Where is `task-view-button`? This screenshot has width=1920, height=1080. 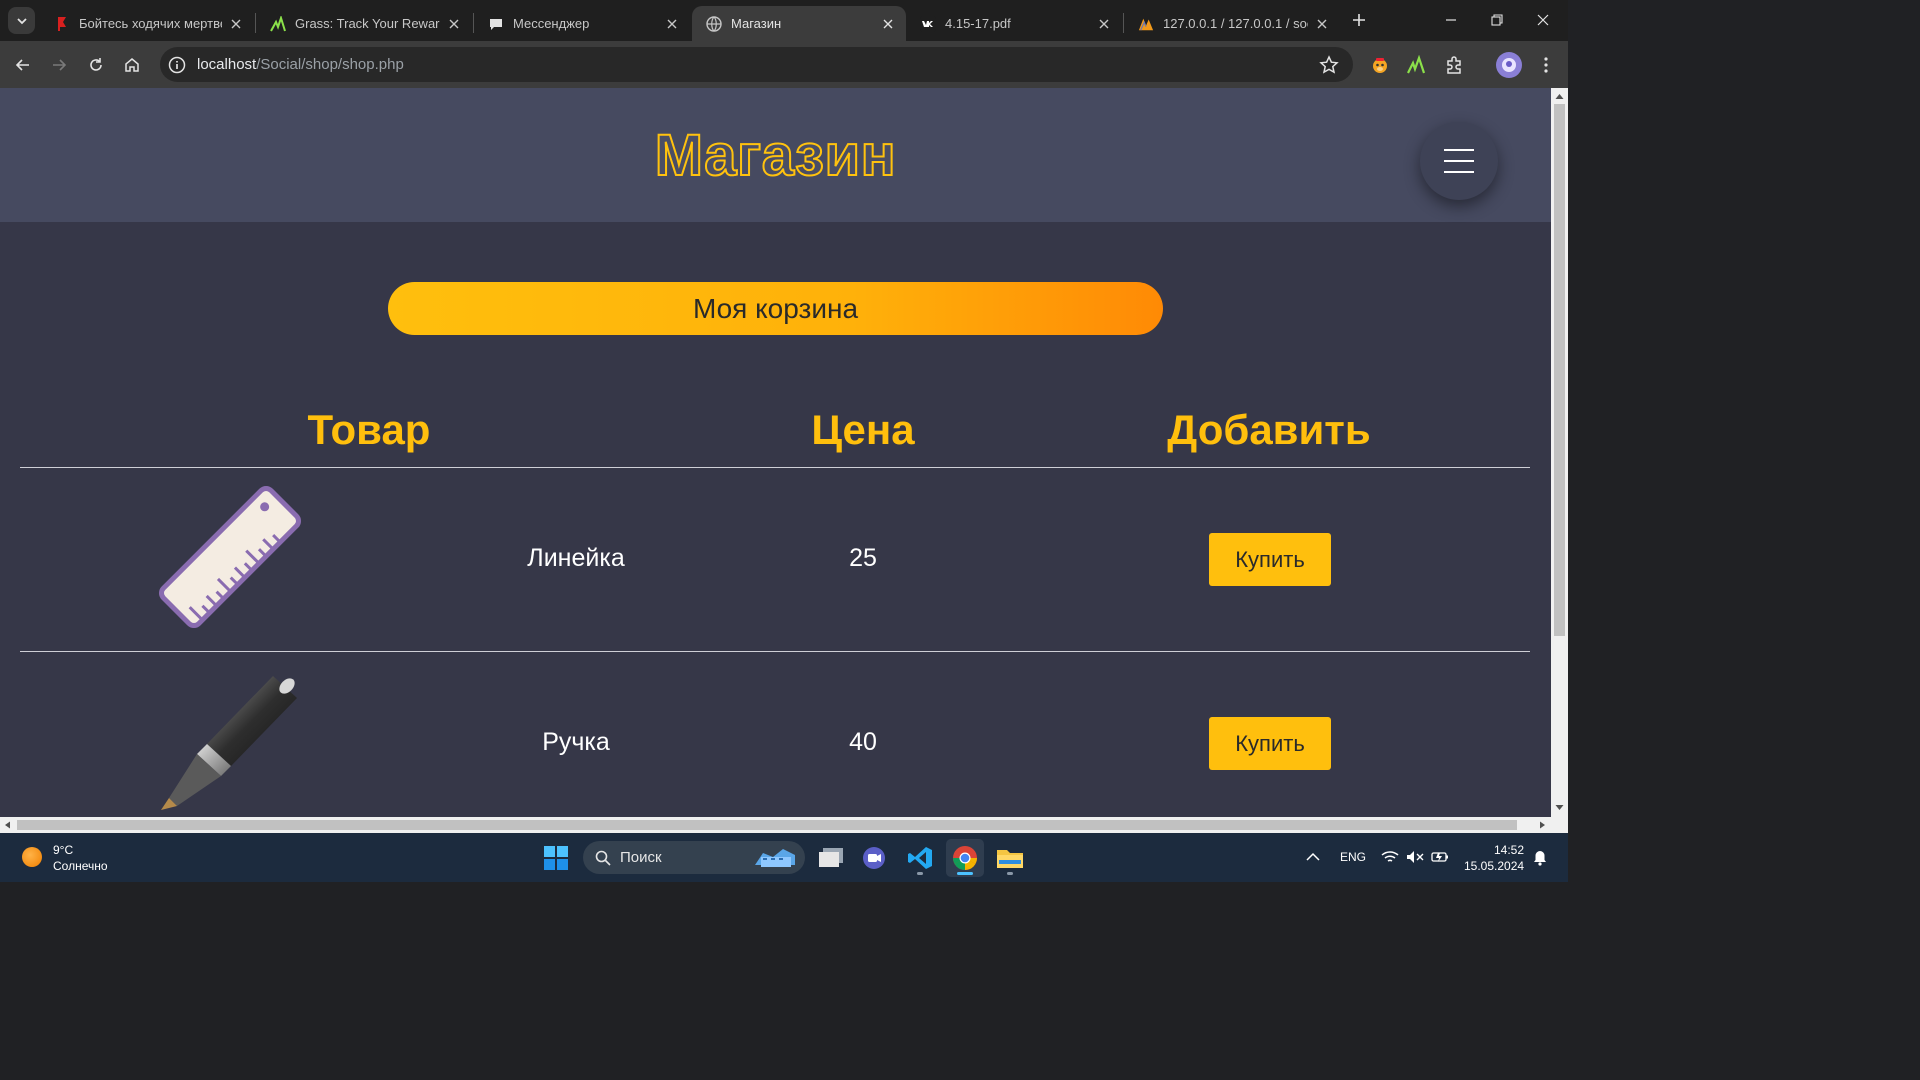
task-view-button is located at coordinates (831, 858).